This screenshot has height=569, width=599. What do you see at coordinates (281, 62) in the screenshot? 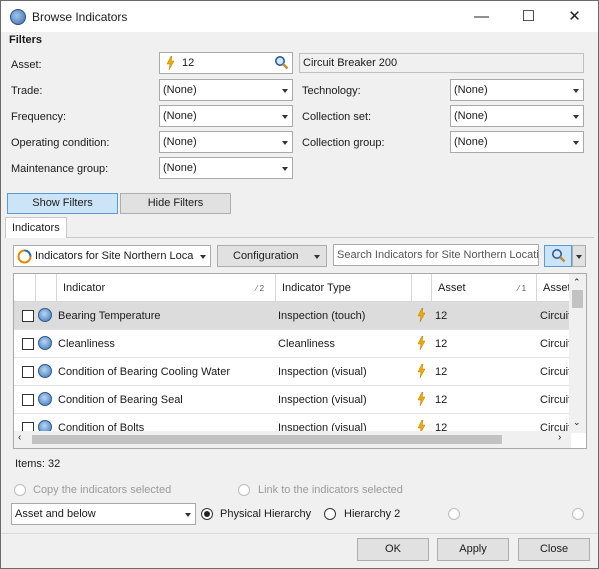
I see `search-icon` at bounding box center [281, 62].